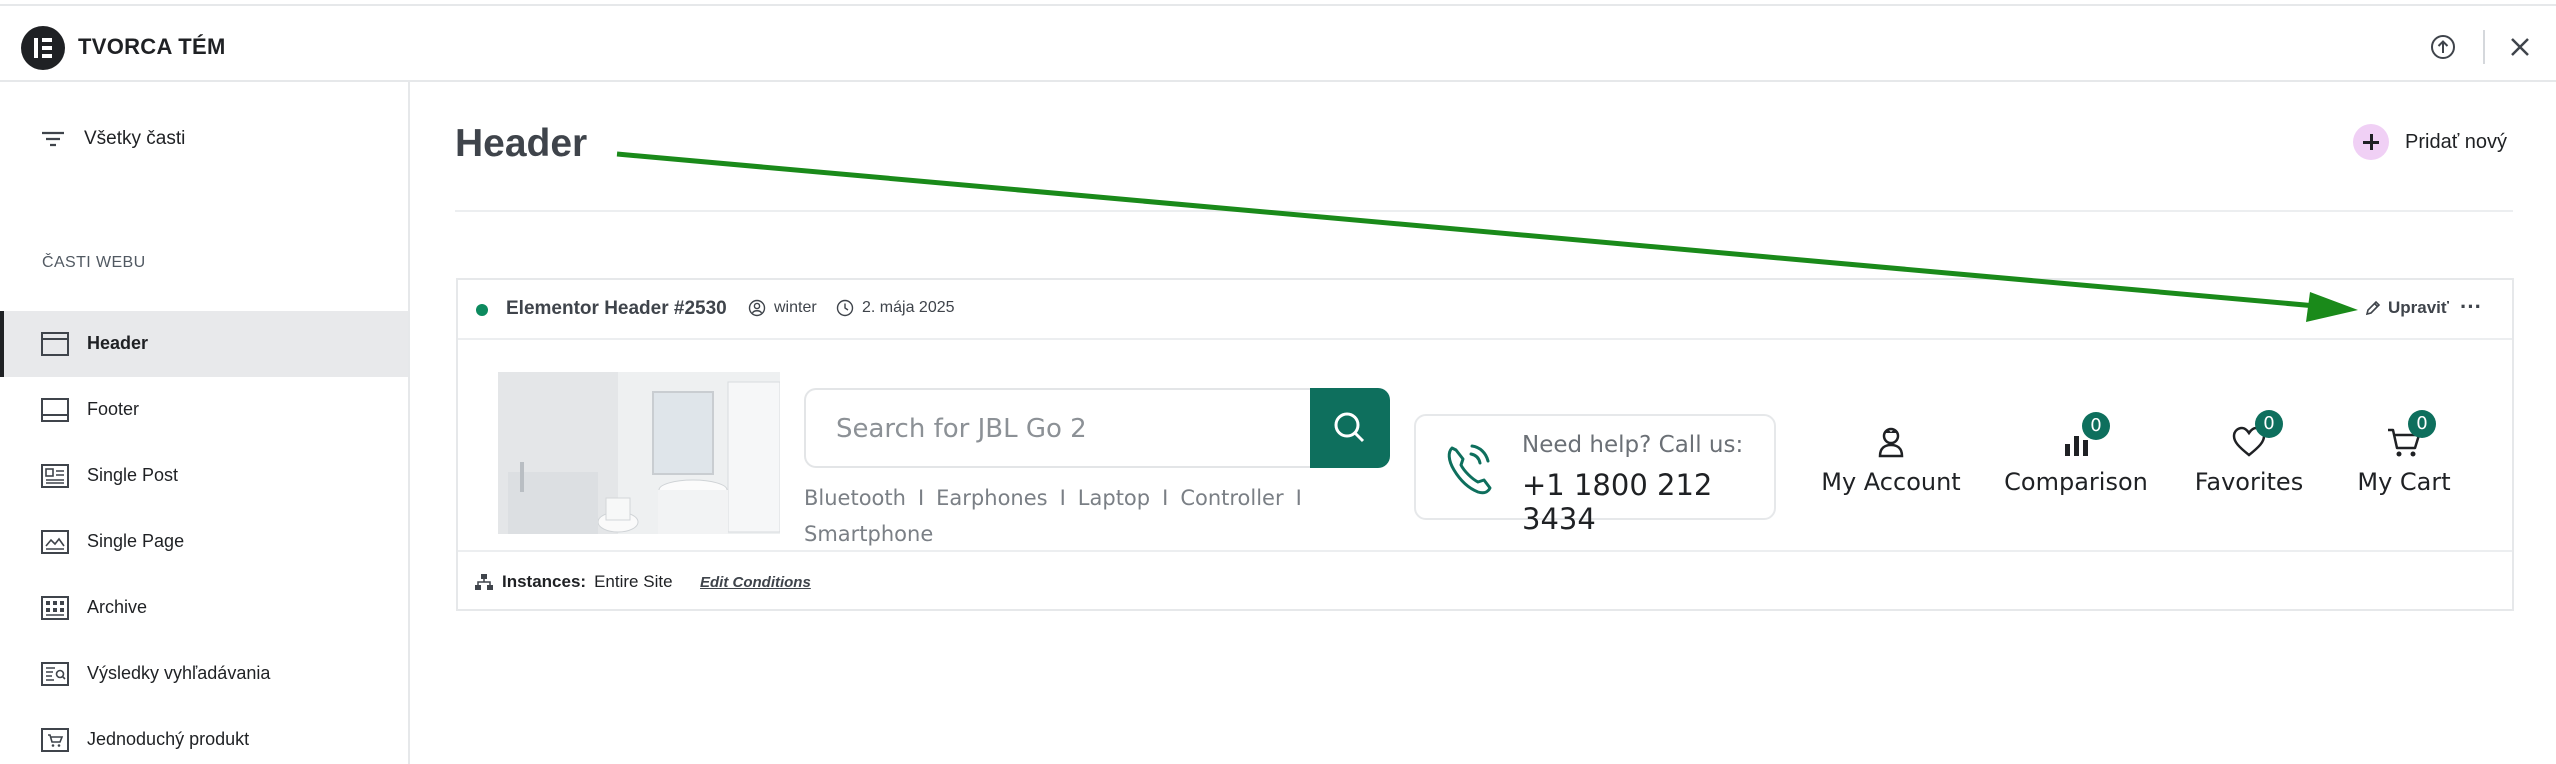  I want to click on add-new-button: Pridať nový, so click(2430, 142).